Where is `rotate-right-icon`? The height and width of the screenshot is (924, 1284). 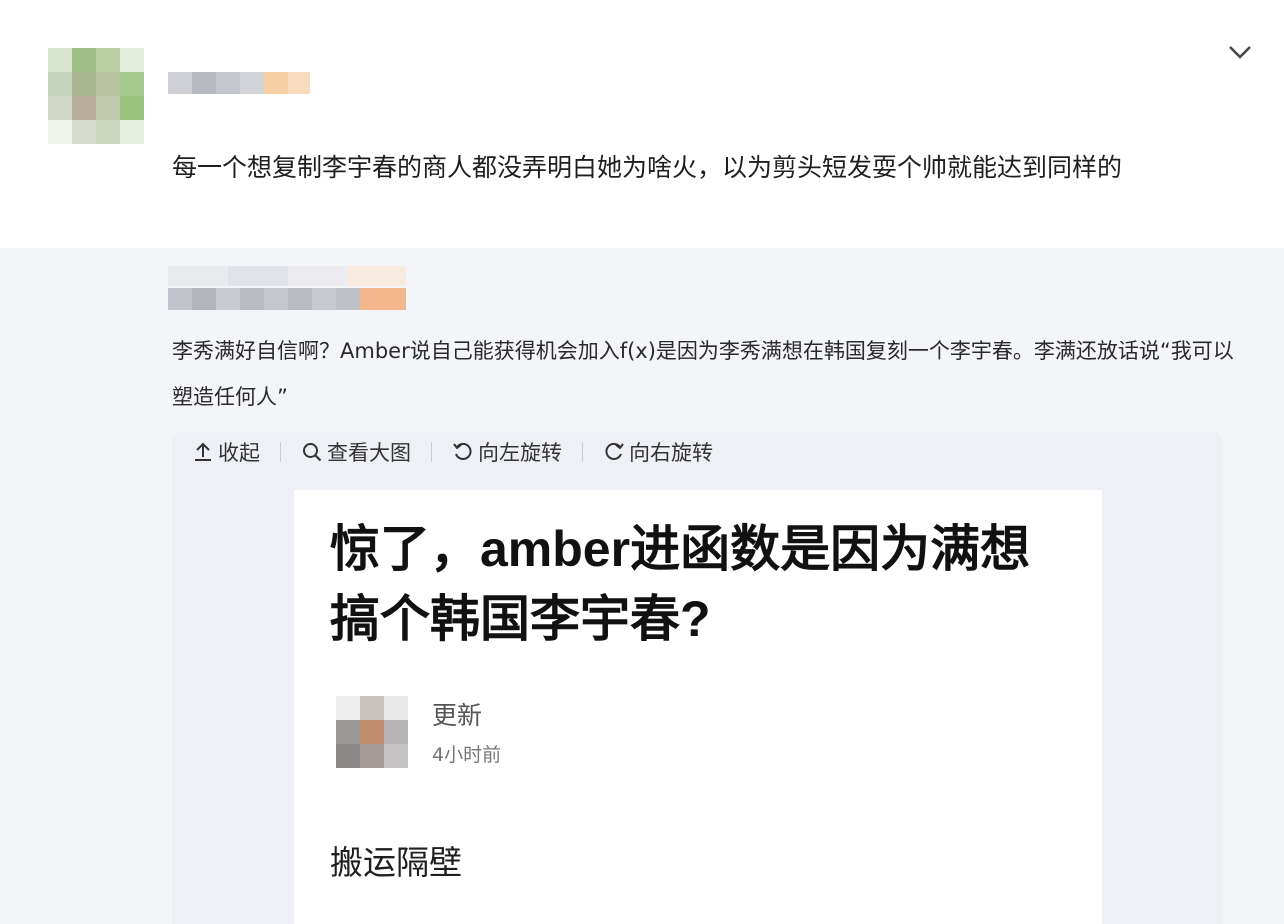 rotate-right-icon is located at coordinates (614, 451).